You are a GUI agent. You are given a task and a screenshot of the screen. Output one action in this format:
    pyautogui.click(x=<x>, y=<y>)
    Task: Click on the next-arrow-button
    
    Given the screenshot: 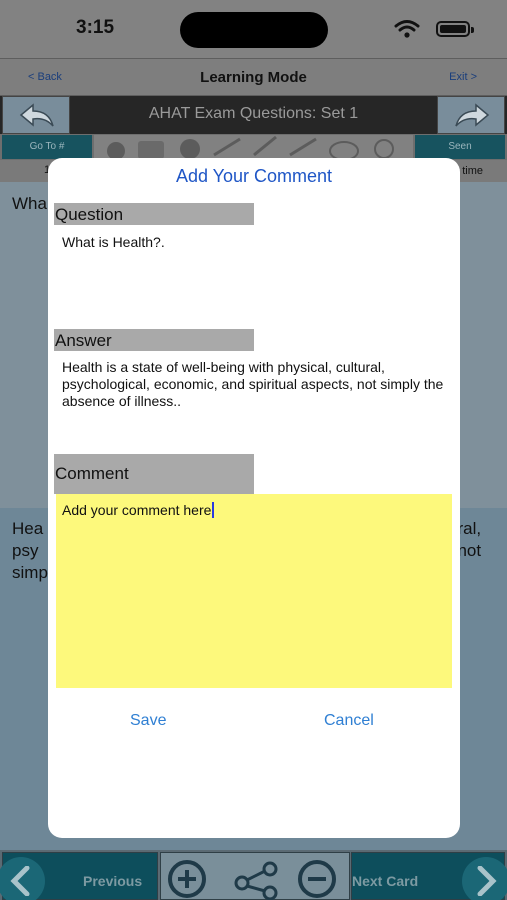 What is the action you would take?
    pyautogui.click(x=471, y=115)
    